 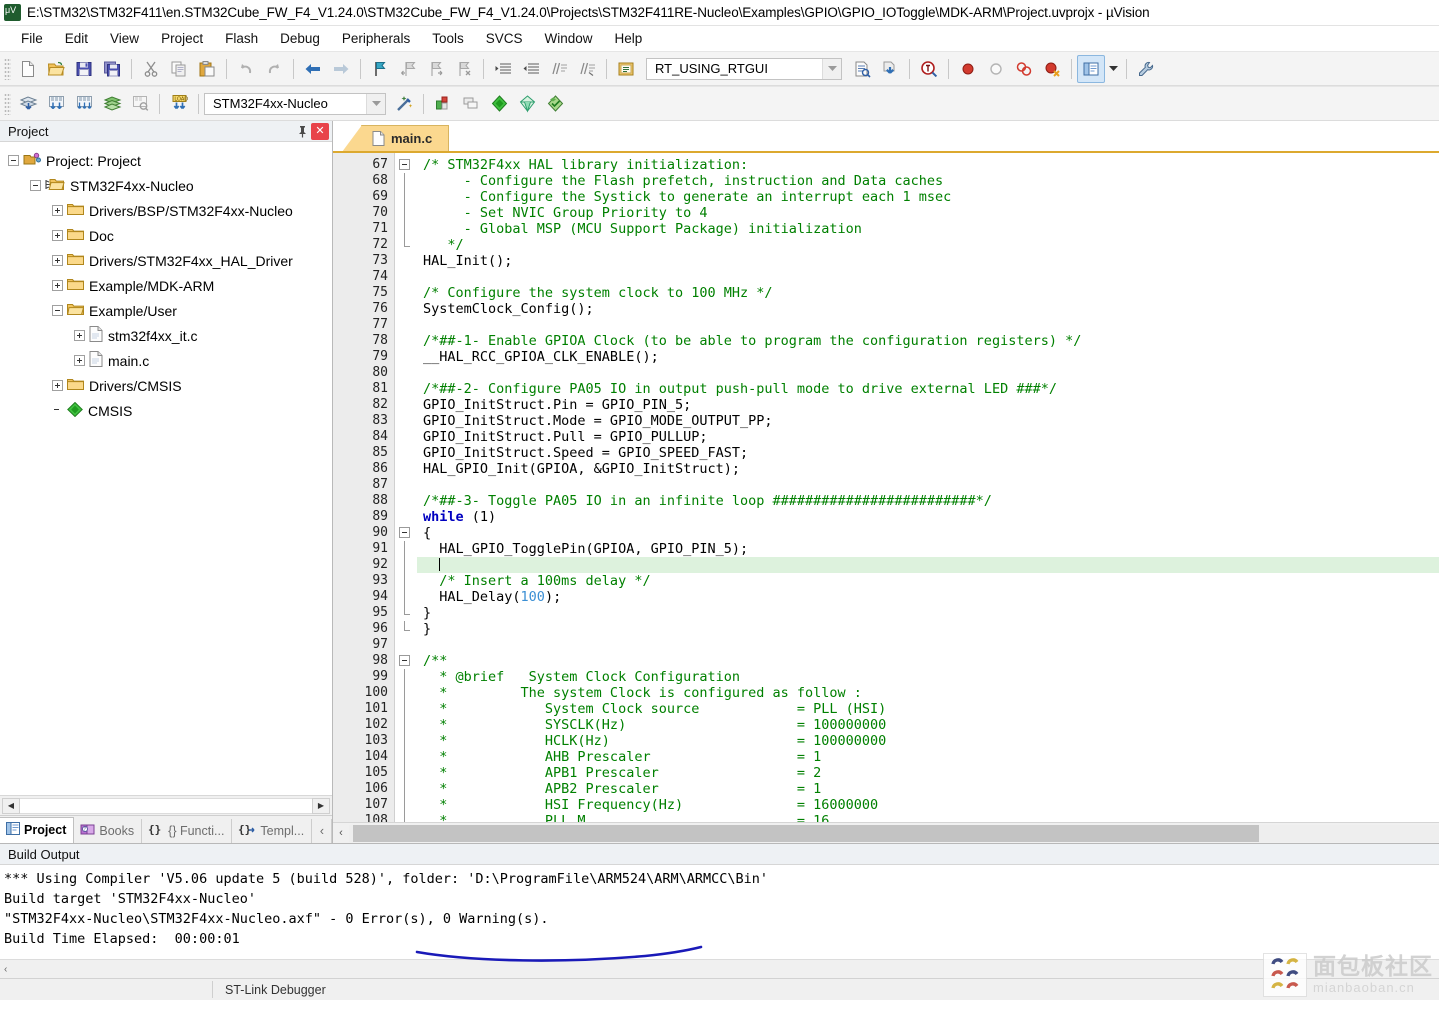 I want to click on save-button, so click(x=84, y=69).